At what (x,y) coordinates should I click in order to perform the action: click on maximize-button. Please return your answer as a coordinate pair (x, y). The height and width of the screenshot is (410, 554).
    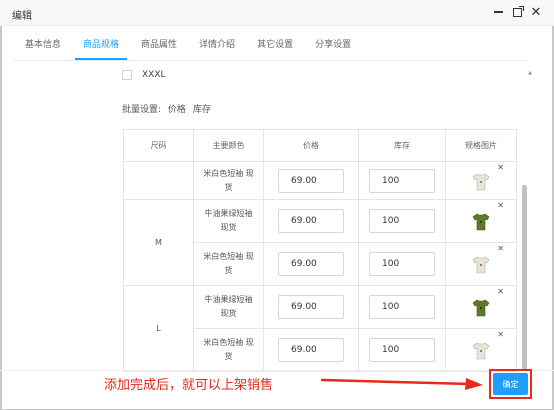
    Looking at the image, I should click on (517, 12).